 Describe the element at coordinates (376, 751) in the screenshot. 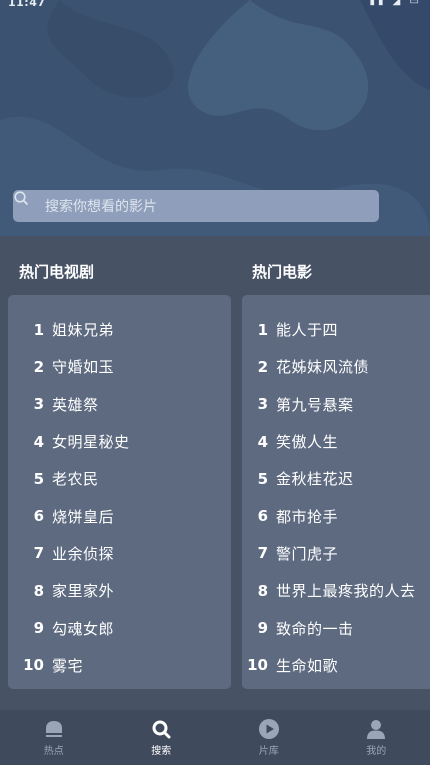

I see `tab-mine-label: 我的` at that location.